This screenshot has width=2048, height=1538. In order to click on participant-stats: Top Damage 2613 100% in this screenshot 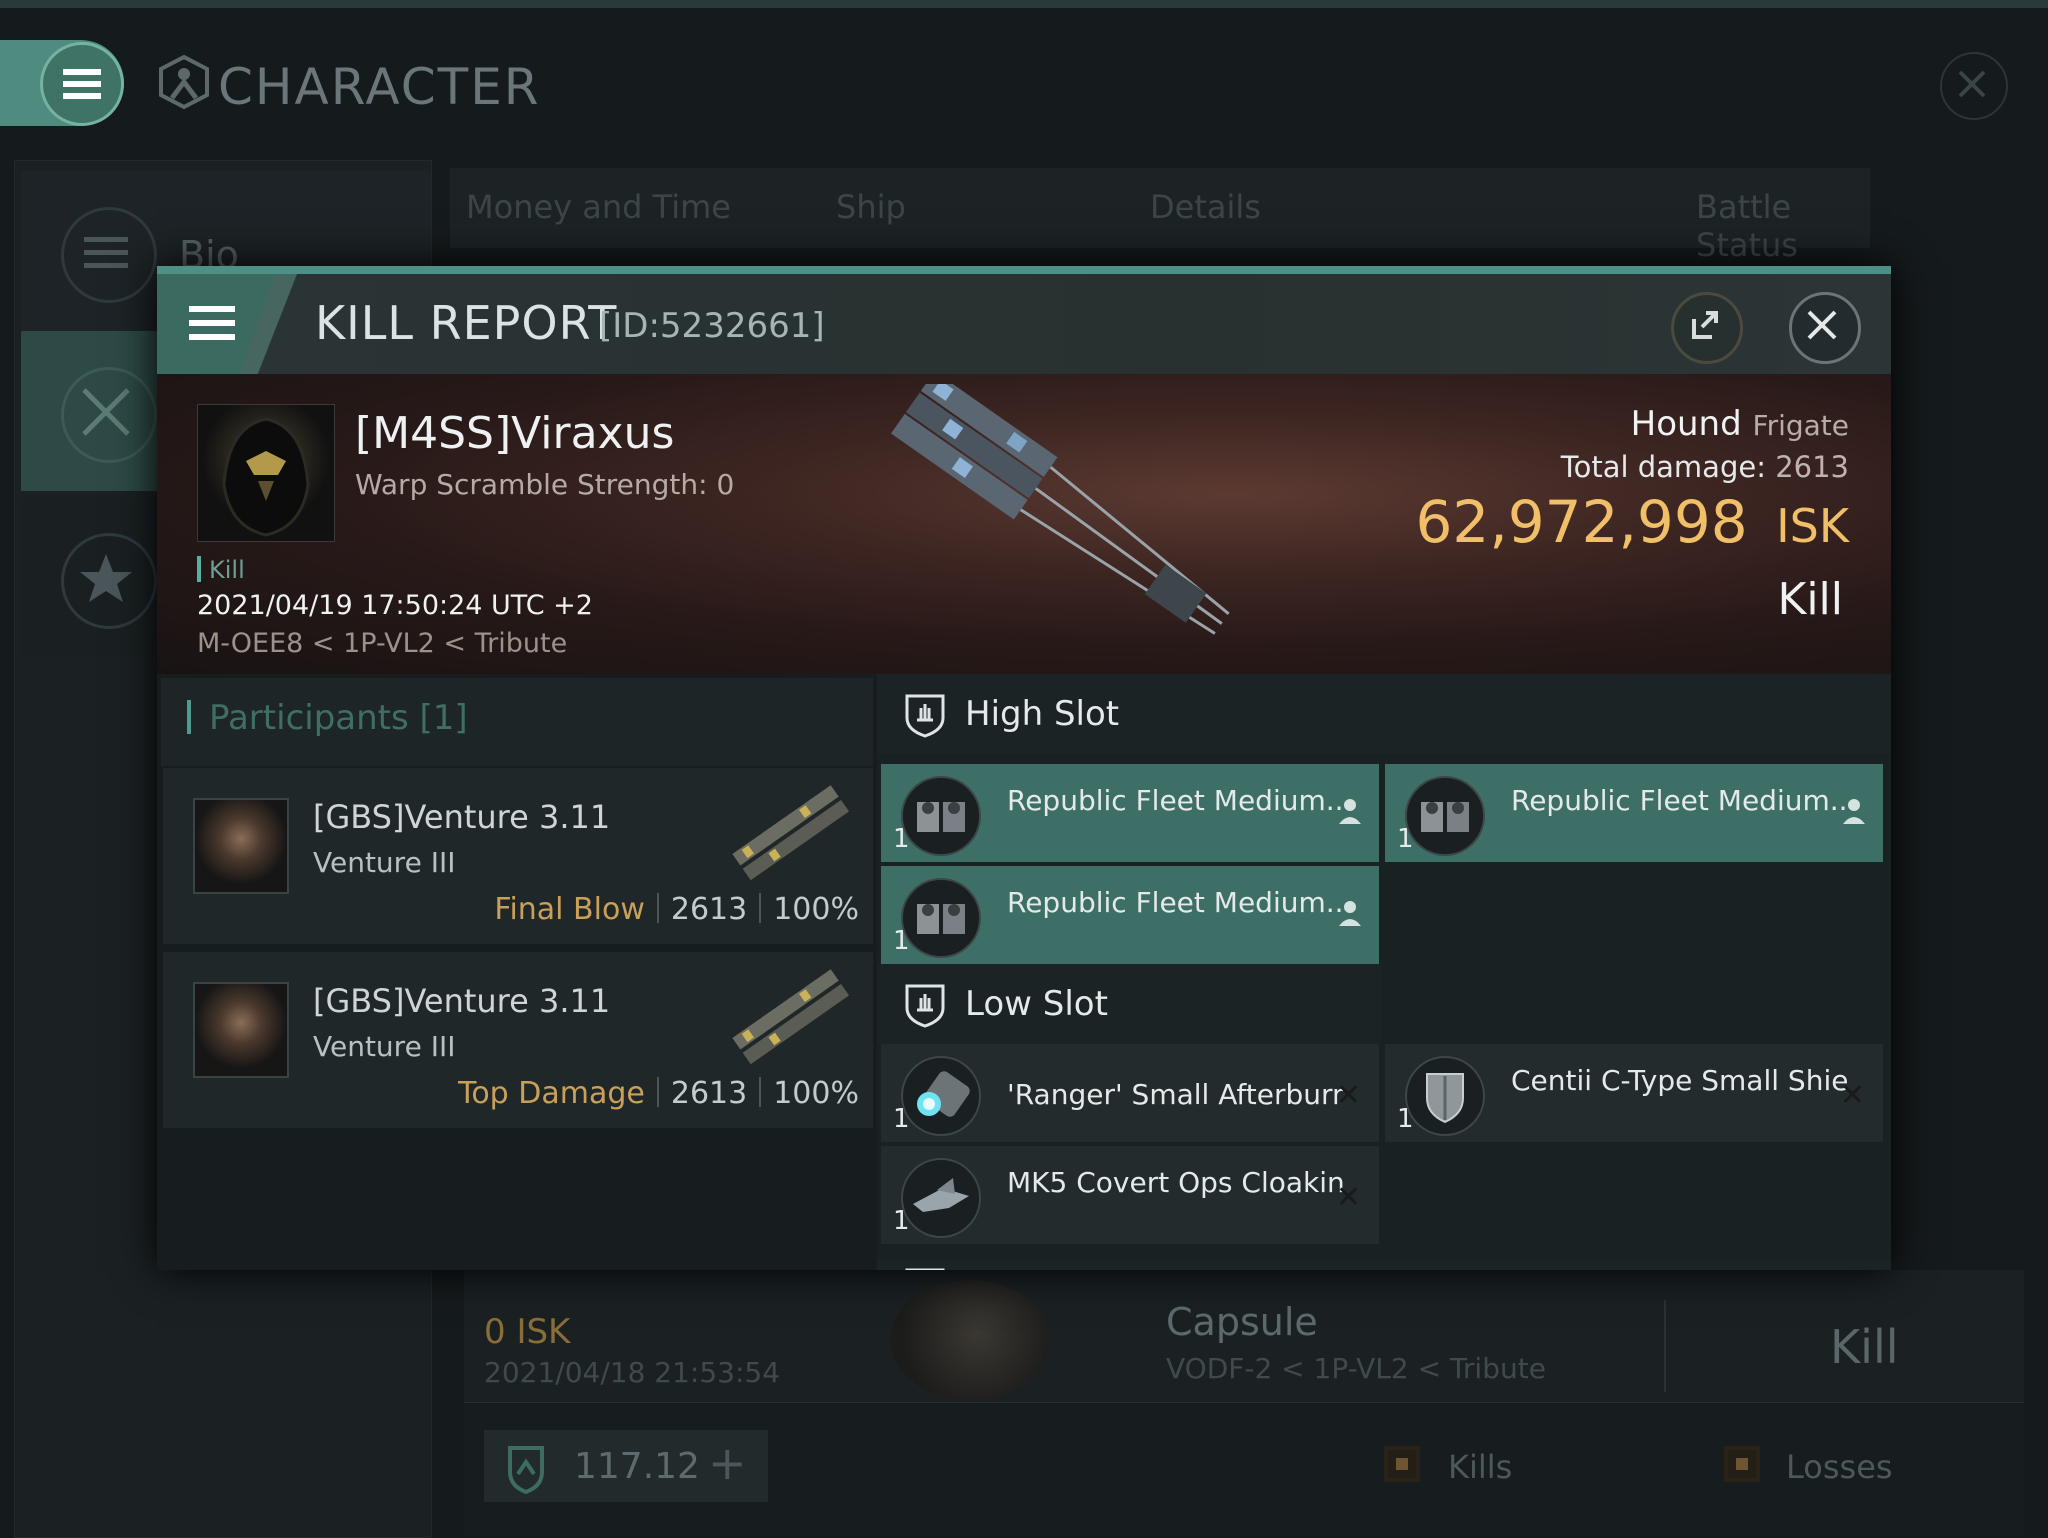, I will do `click(658, 1093)`.